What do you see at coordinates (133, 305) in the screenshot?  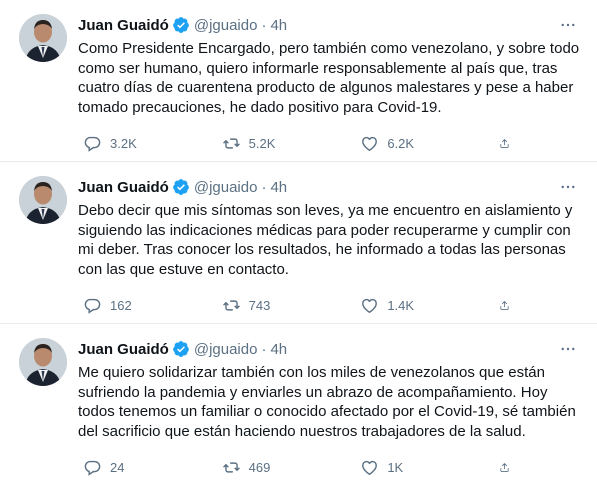 I see `reply-button: 162` at bounding box center [133, 305].